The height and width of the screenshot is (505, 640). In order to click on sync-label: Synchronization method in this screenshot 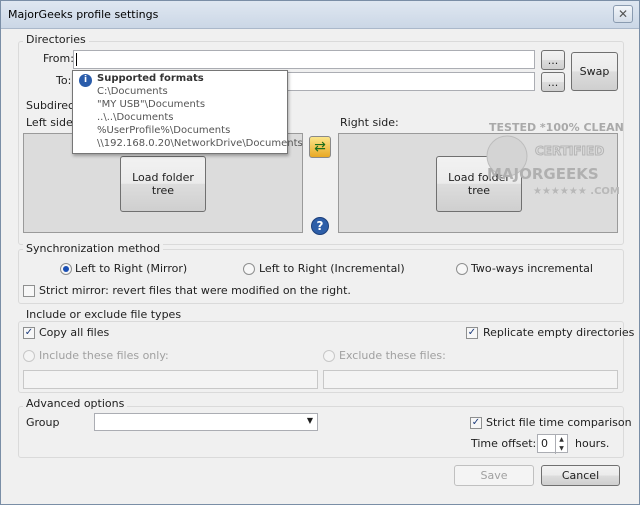, I will do `click(93, 248)`.